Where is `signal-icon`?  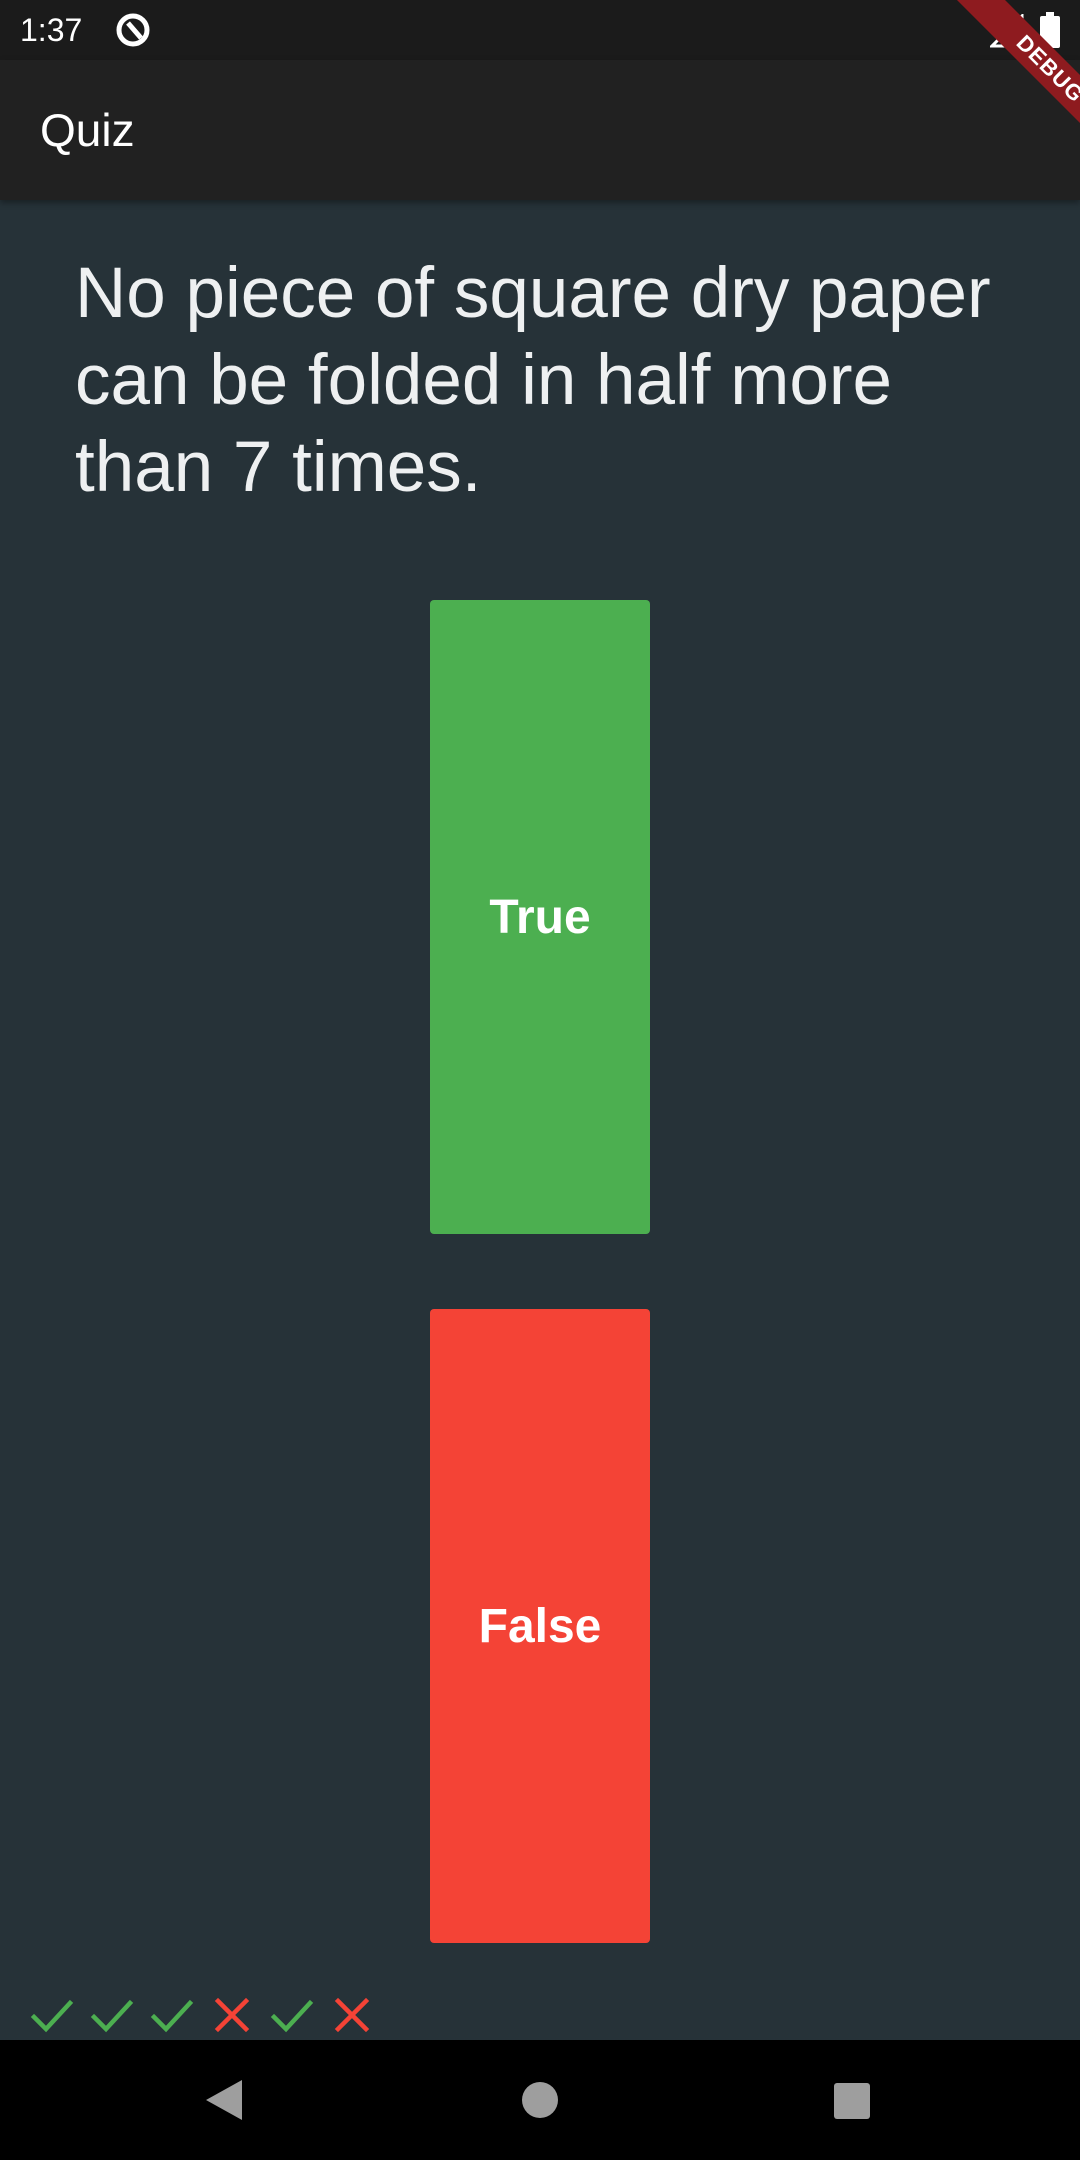
signal-icon is located at coordinates (1007, 31).